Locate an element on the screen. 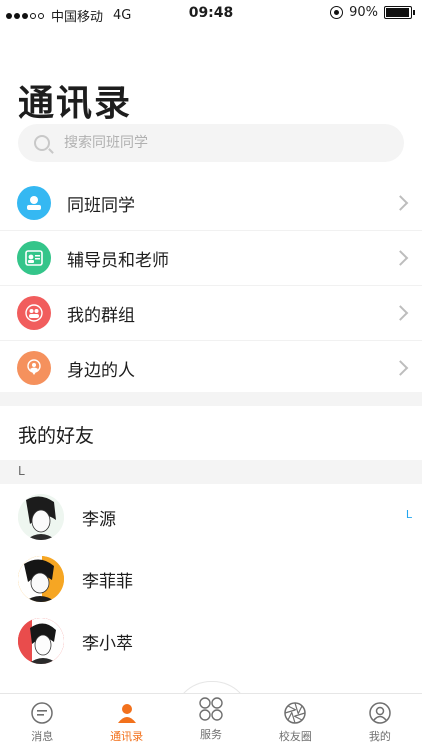 The width and height of the screenshot is (422, 750). tab-profile: 我的 is located at coordinates (380, 722).